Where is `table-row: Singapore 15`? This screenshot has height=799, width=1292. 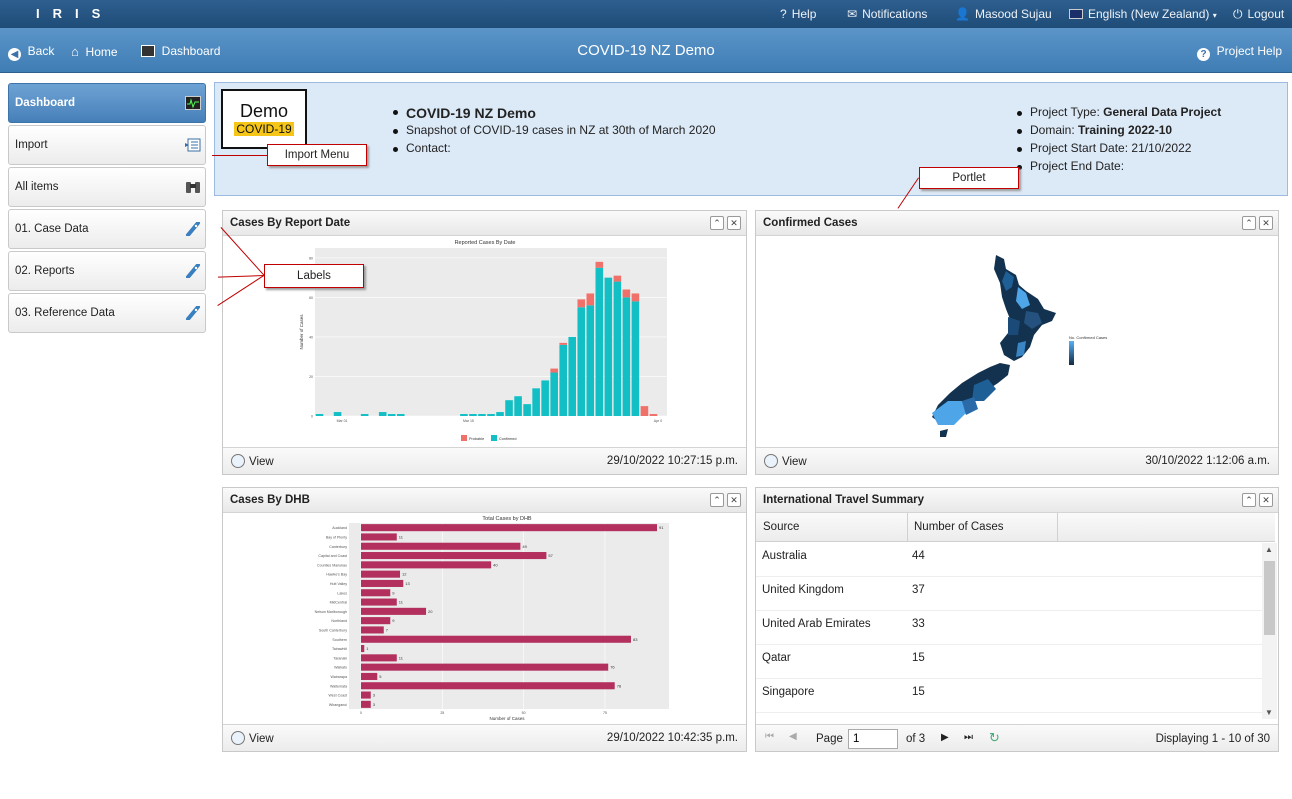 table-row: Singapore 15 is located at coordinates (1009, 696).